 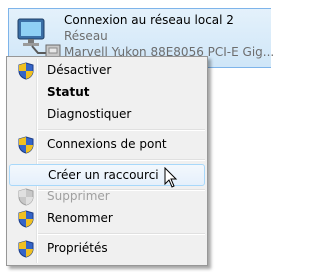 I want to click on menu-item-renommer: Renommer, so click(x=107, y=219).